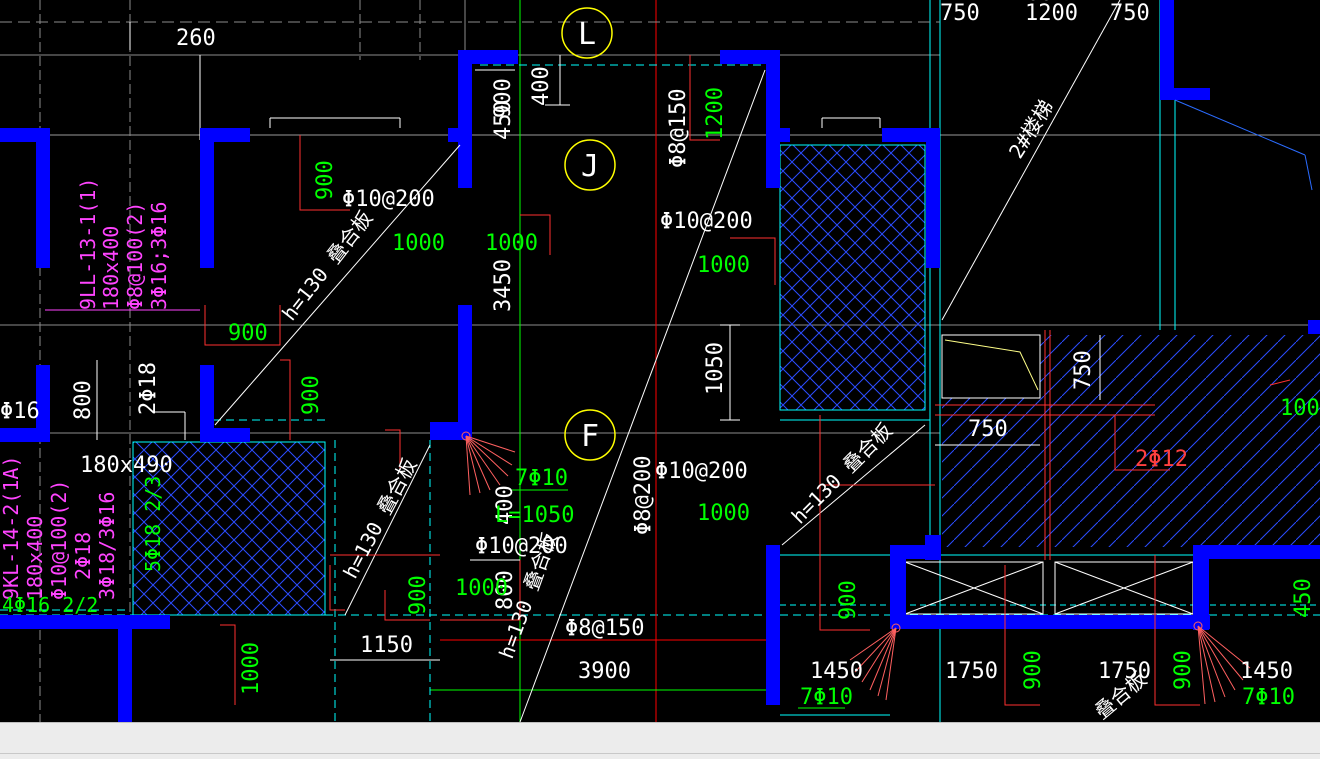  What do you see at coordinates (135, 256) in the screenshot?
I see `beam-label: Φ8@100(2)` at bounding box center [135, 256].